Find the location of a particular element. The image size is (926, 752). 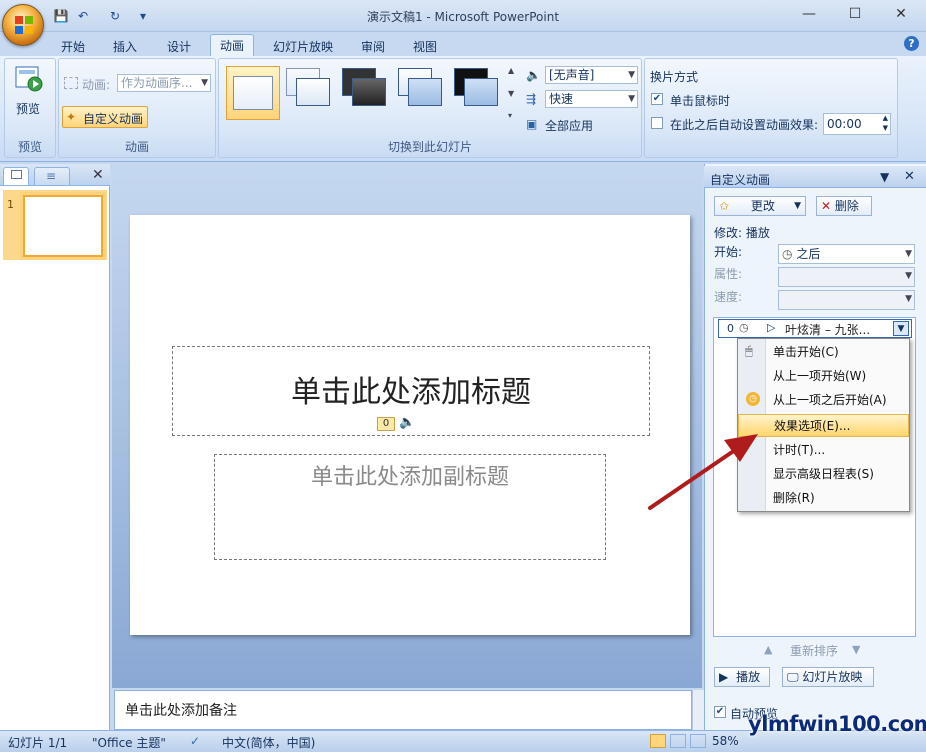

reading-view-icon is located at coordinates (698, 741).